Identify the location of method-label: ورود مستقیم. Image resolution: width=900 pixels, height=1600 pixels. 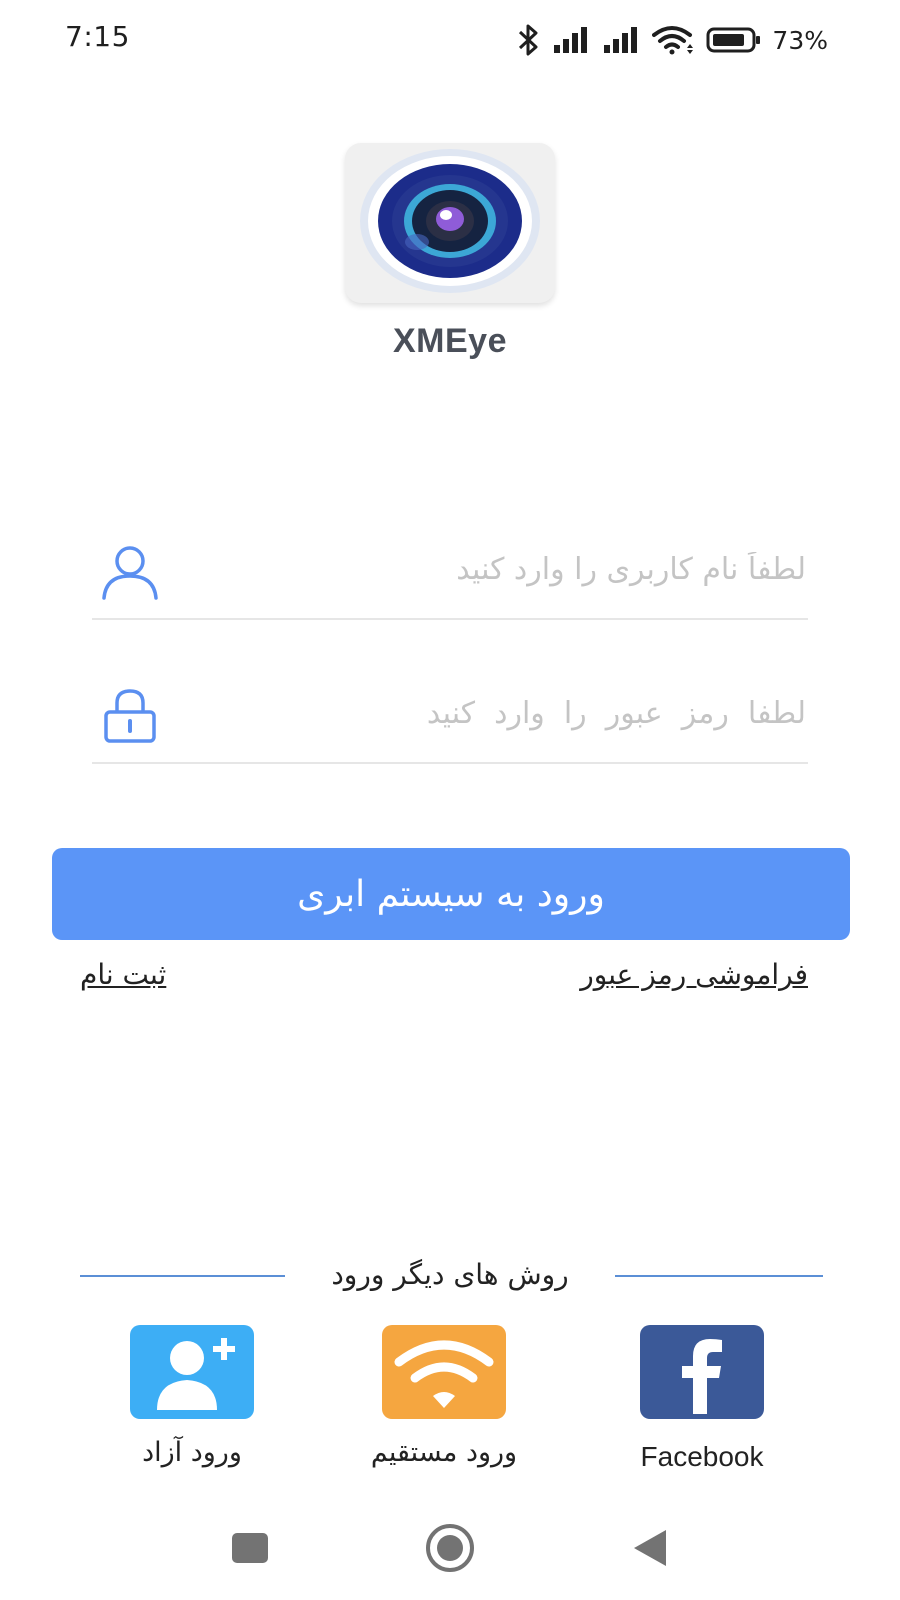
(444, 1452).